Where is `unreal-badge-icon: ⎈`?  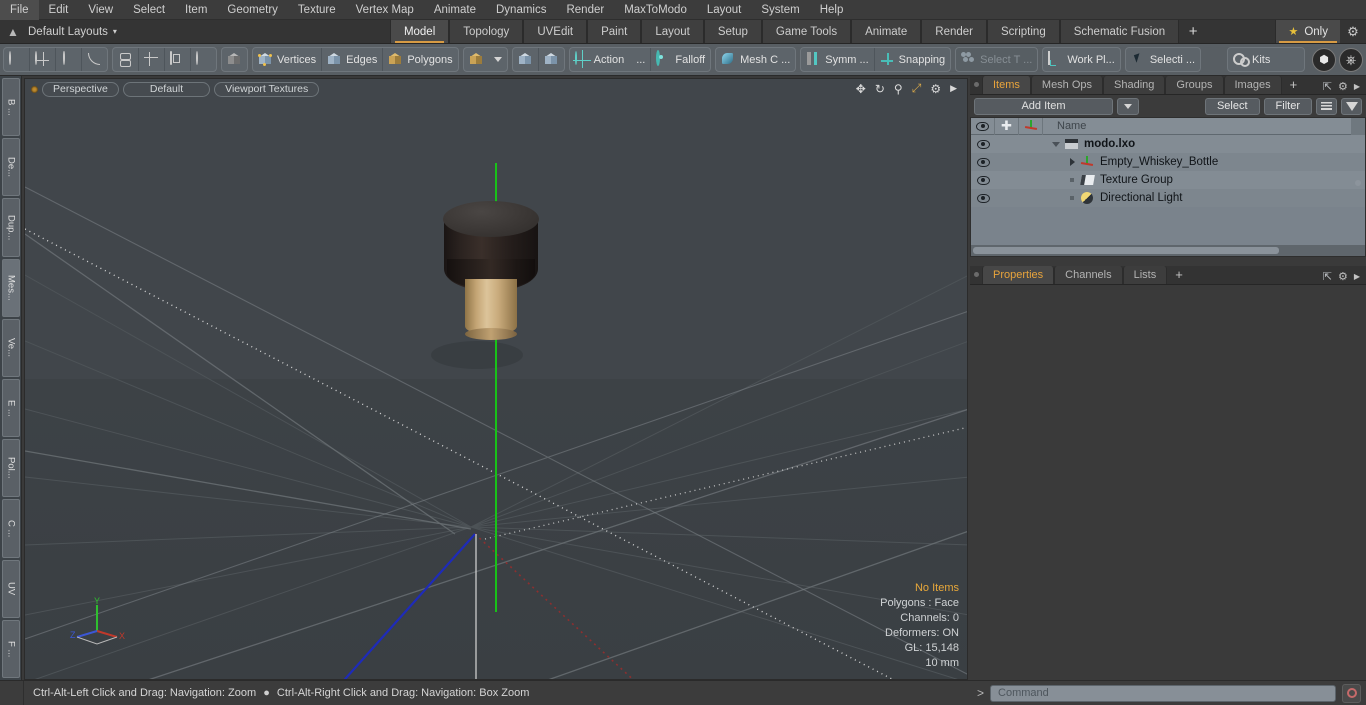 unreal-badge-icon: ⎈ is located at coordinates (1351, 59).